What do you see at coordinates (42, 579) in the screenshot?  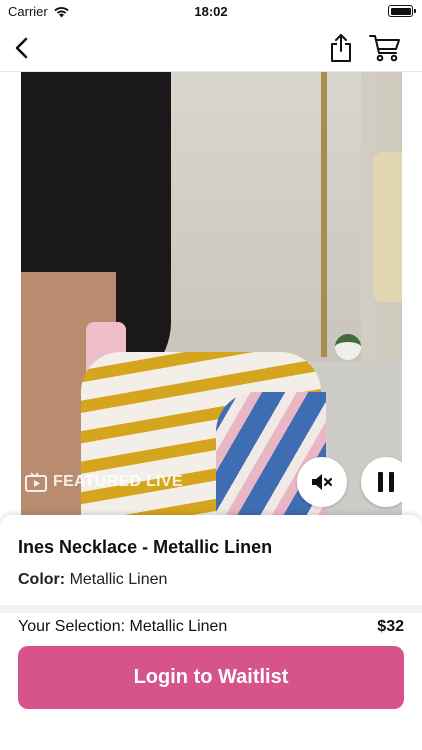 I see `color-label: Color:` at bounding box center [42, 579].